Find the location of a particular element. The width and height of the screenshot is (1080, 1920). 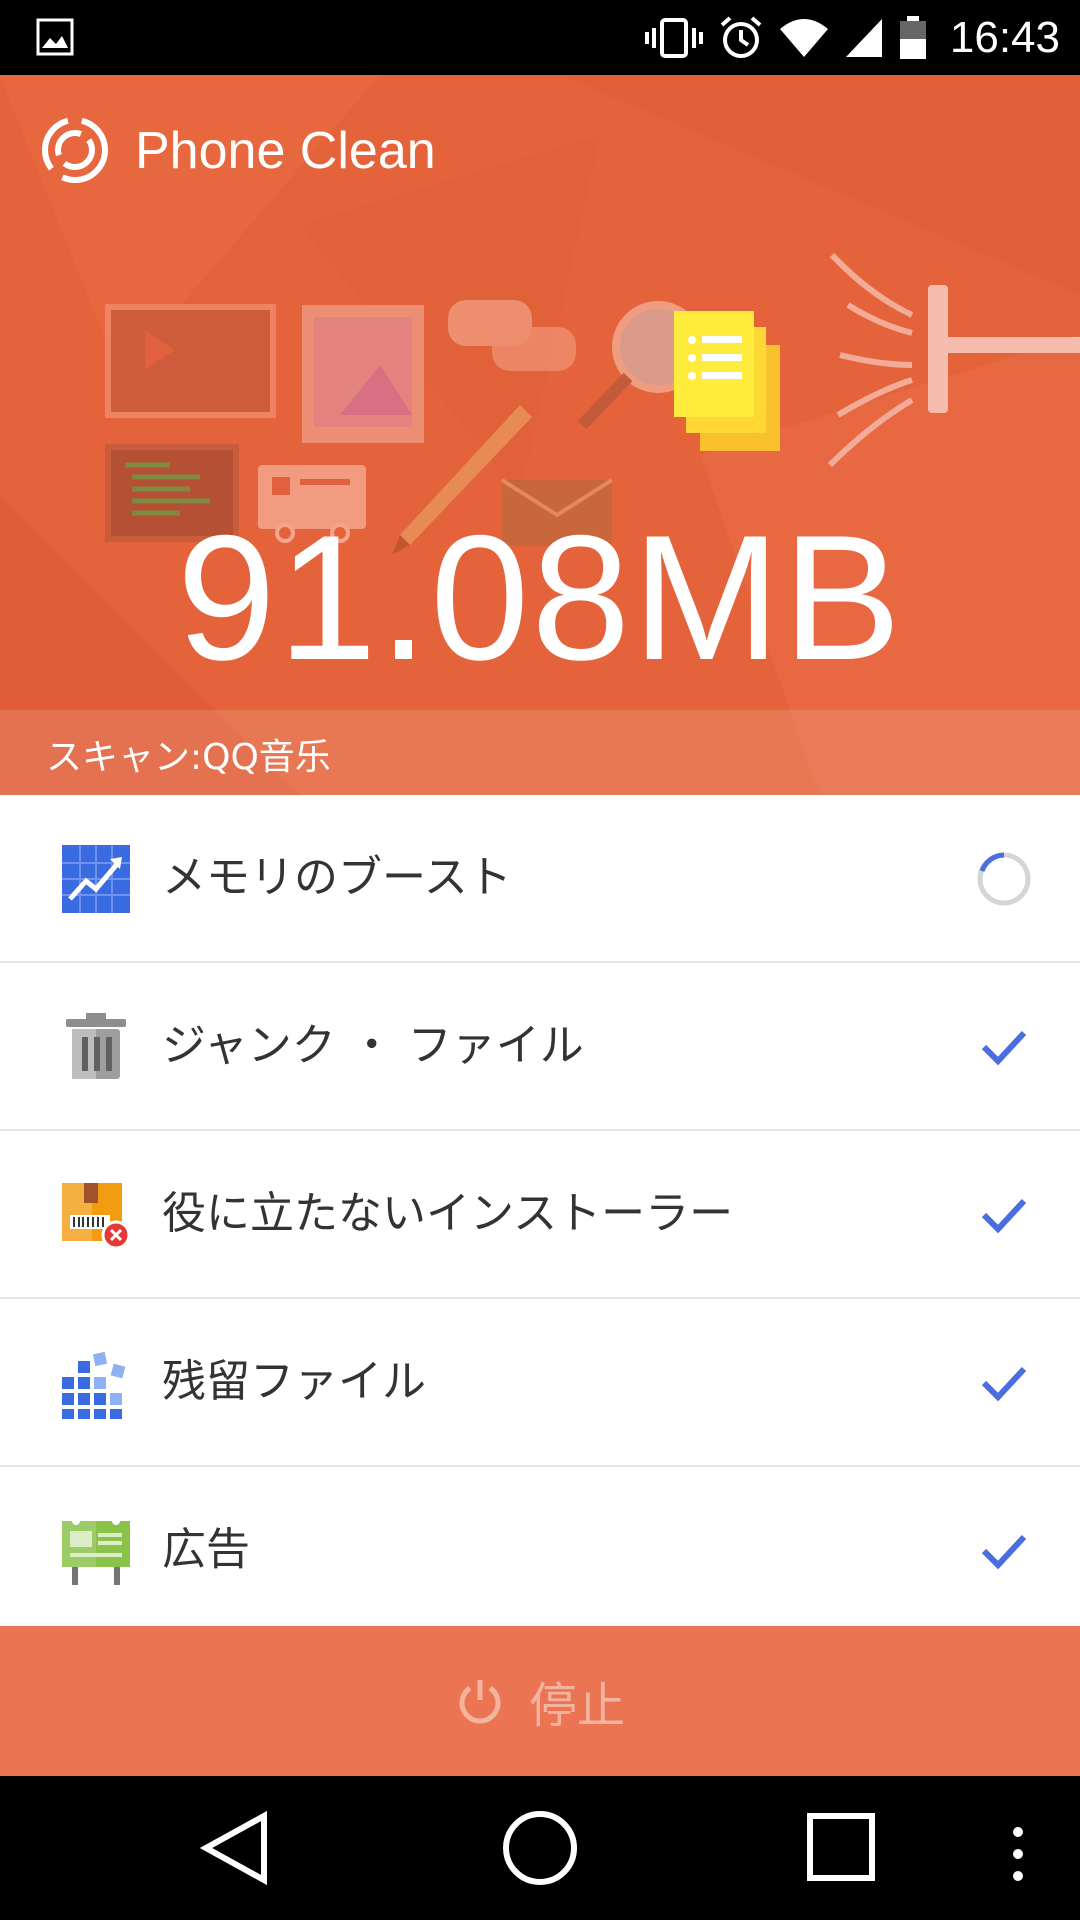

gallery-icon is located at coordinates (55, 37).